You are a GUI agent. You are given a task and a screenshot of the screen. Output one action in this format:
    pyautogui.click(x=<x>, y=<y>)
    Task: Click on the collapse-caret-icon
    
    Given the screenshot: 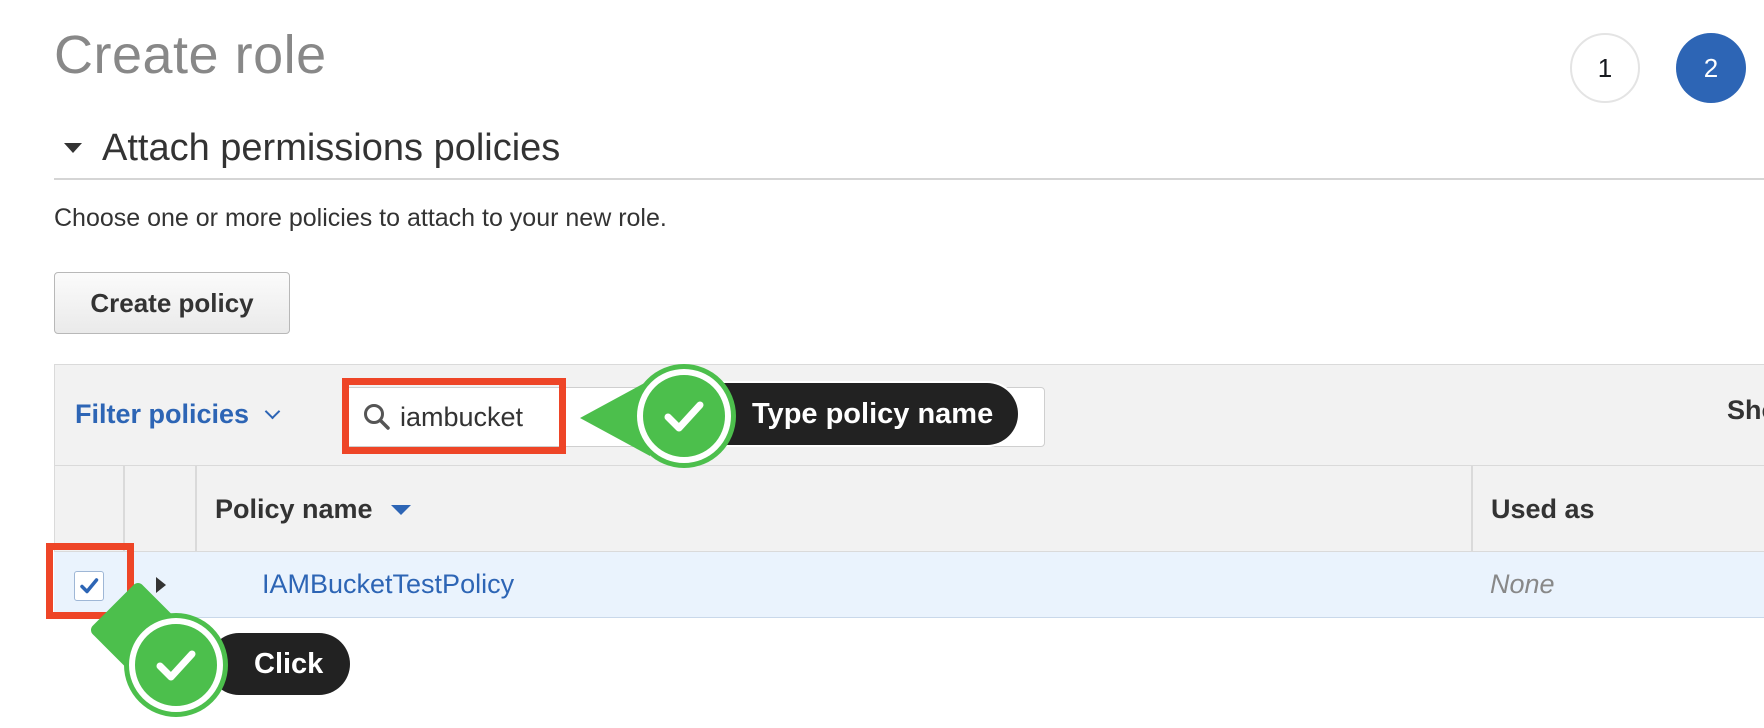 What is the action you would take?
    pyautogui.click(x=73, y=148)
    